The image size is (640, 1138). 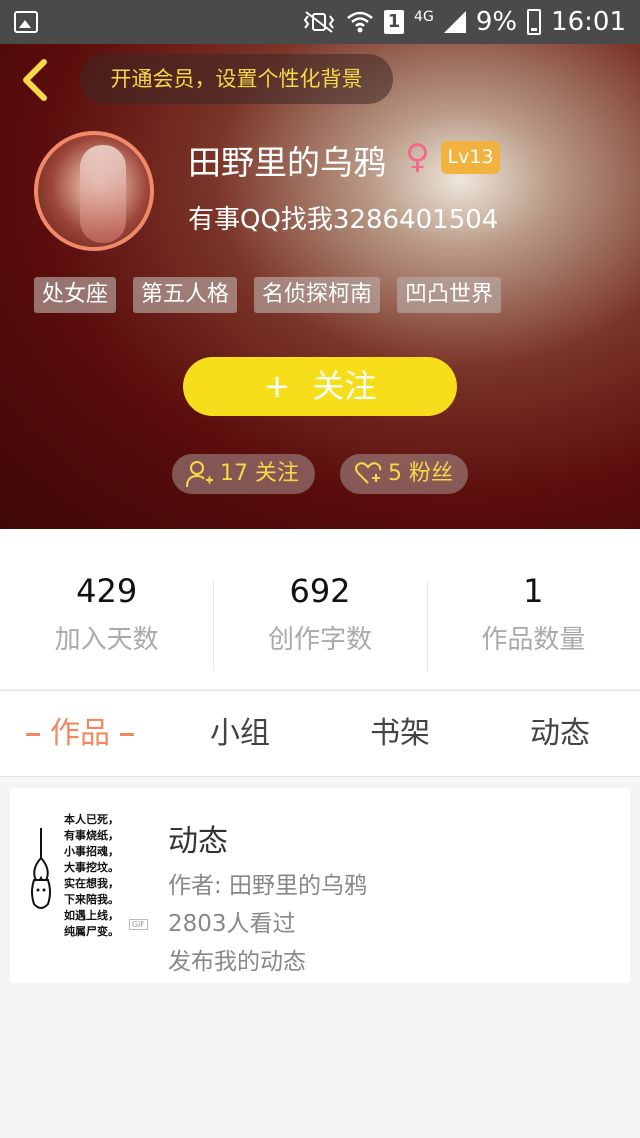 What do you see at coordinates (424, 17) in the screenshot?
I see `network-type: 4G` at bounding box center [424, 17].